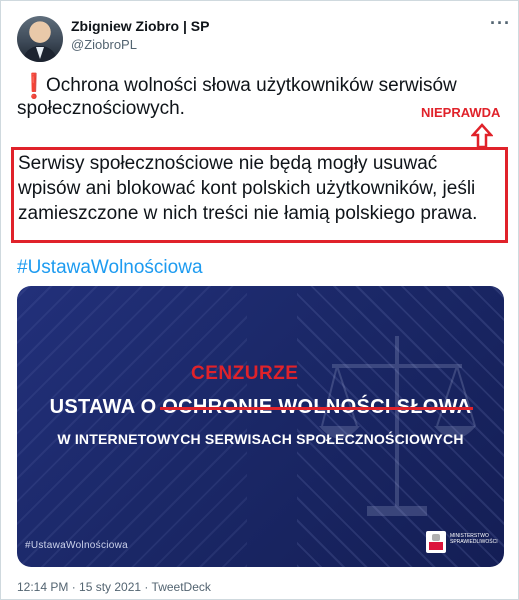 The image size is (519, 600). Describe the element at coordinates (40, 39) in the screenshot. I see `avatar` at that location.